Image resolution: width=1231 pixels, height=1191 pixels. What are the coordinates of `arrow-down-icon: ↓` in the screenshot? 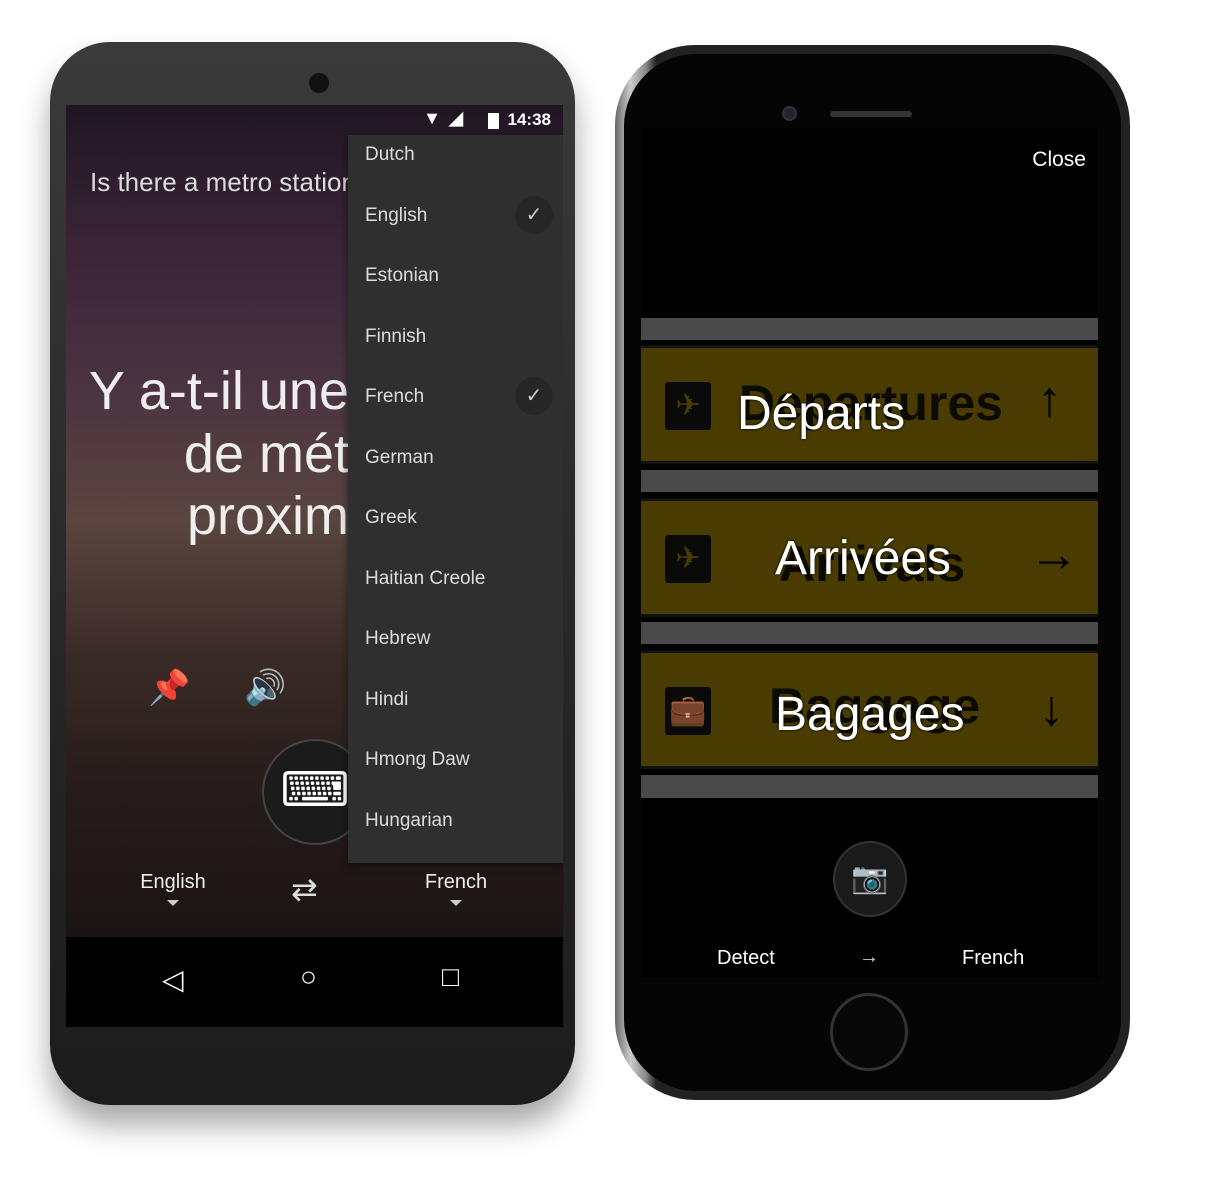 It's located at (1051, 708).